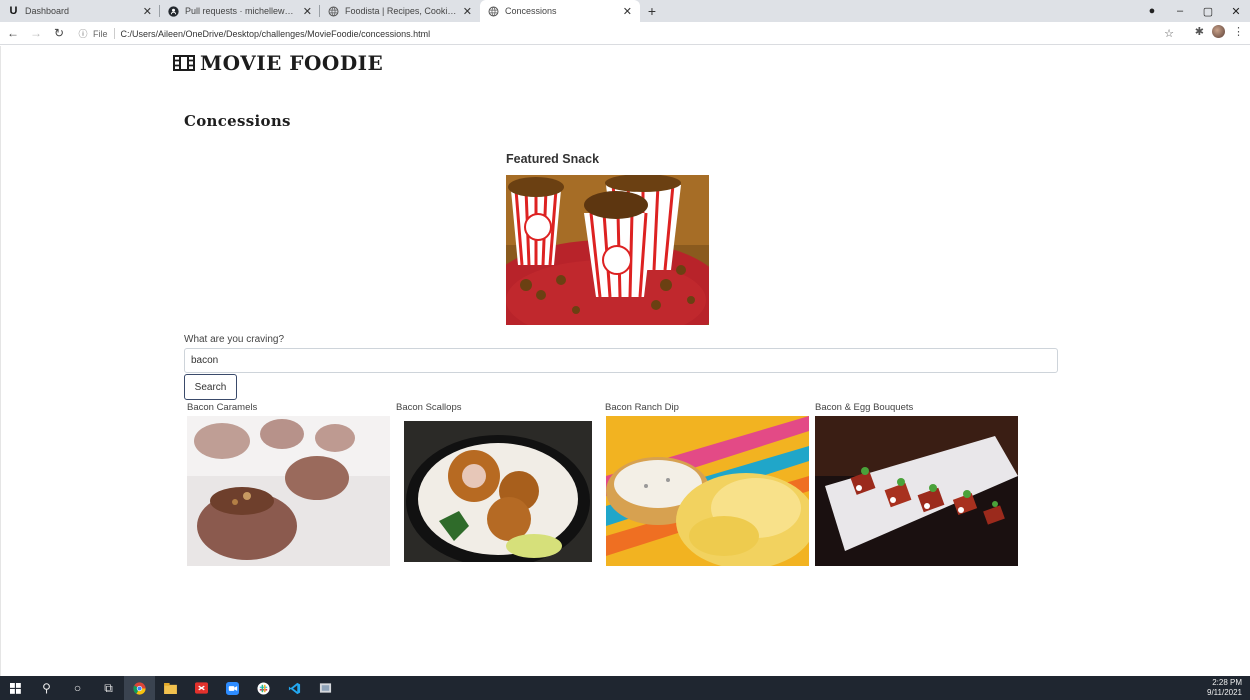  I want to click on cortana-icon: ○, so click(77, 688).